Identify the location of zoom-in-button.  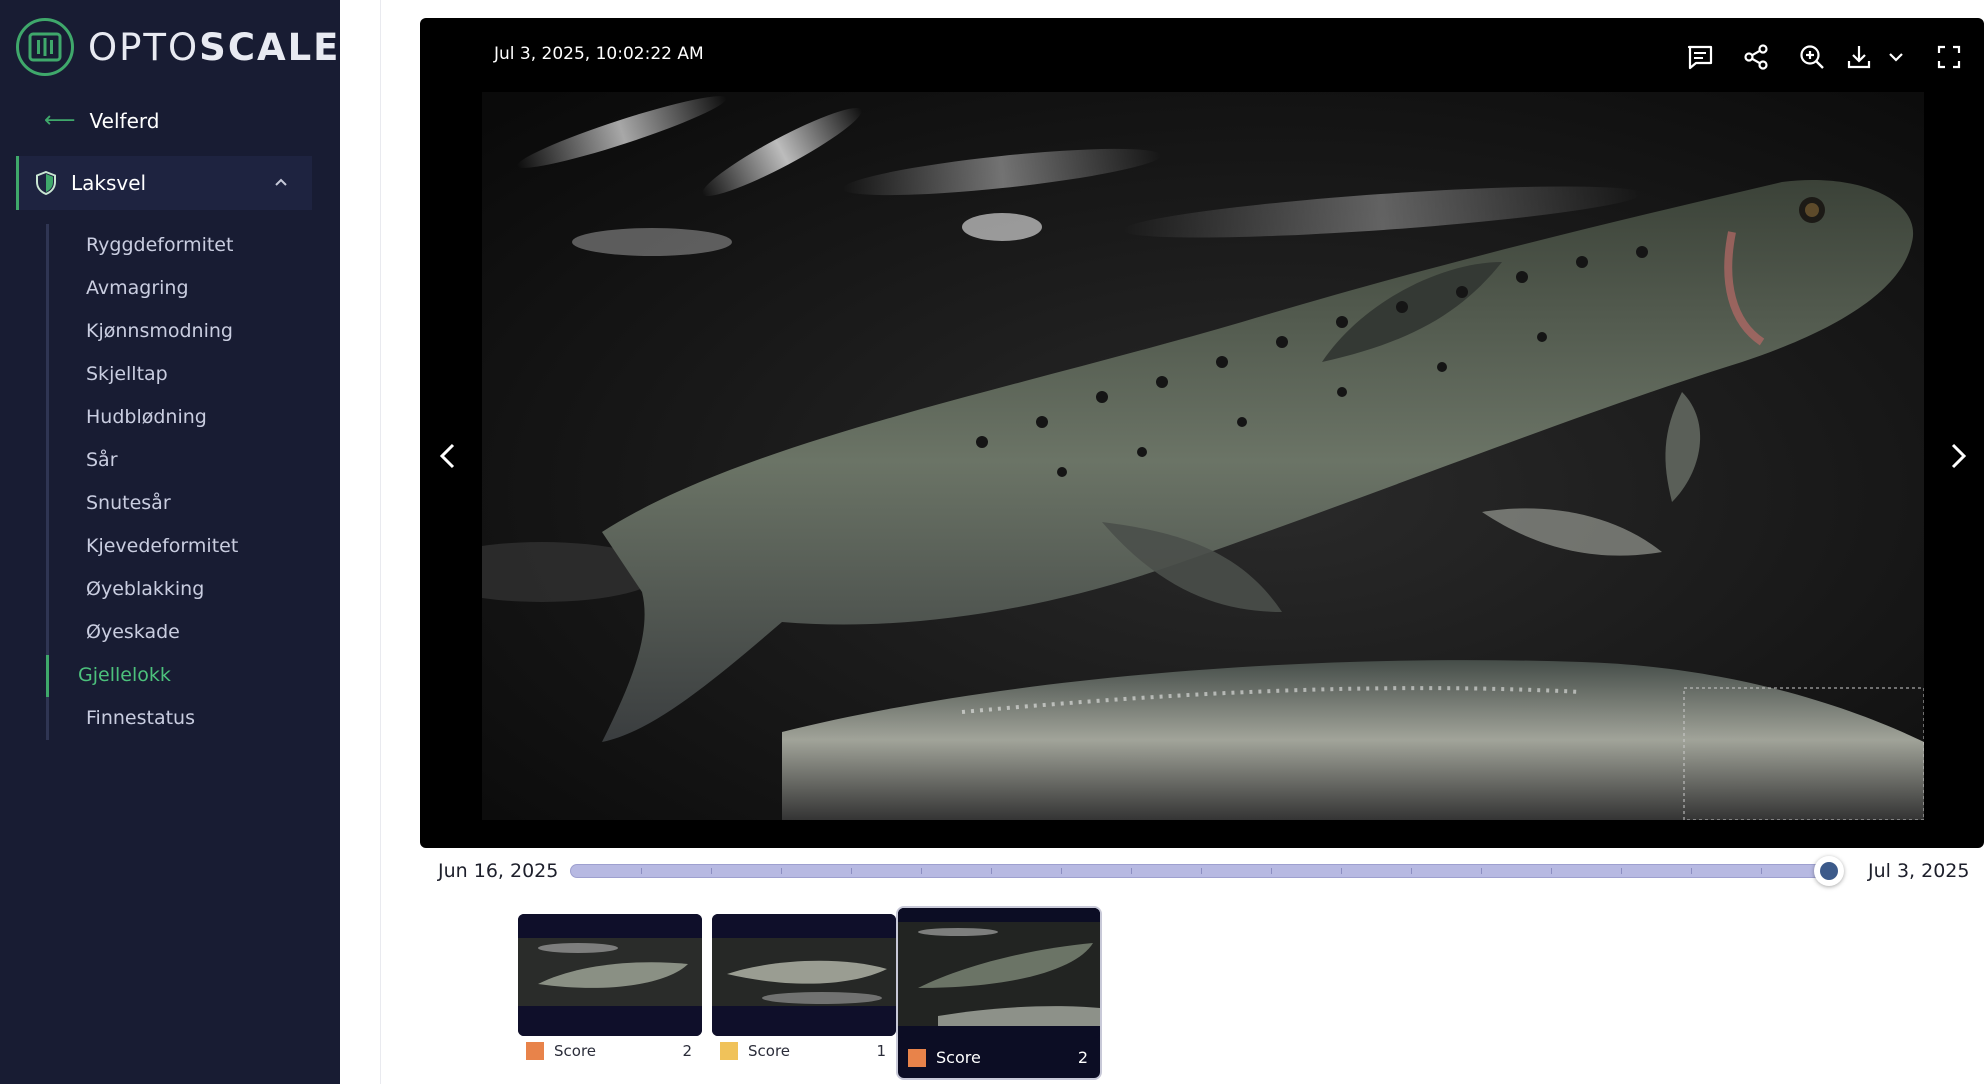
(1812, 57).